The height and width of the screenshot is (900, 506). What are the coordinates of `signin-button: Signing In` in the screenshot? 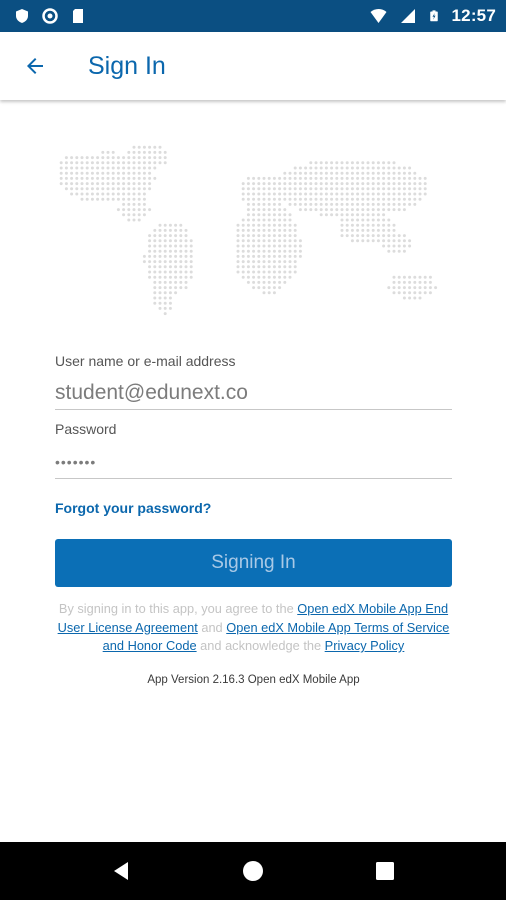 It's located at (253, 563).